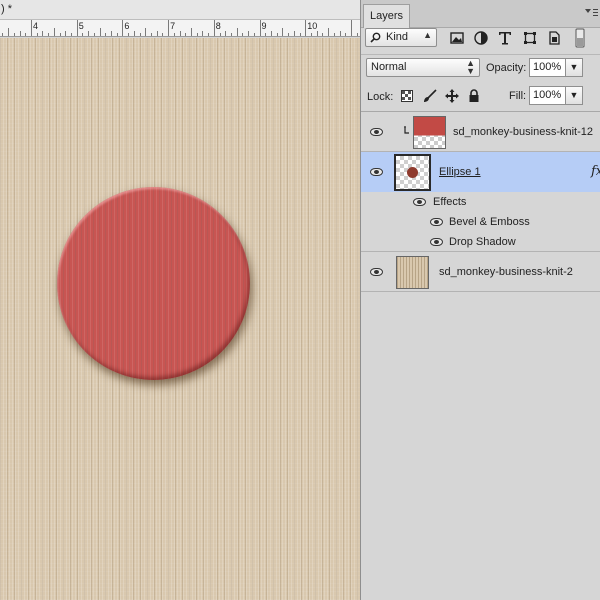 The height and width of the screenshot is (600, 600). Describe the element at coordinates (474, 96) in the screenshot. I see `lock-all-icon` at that location.